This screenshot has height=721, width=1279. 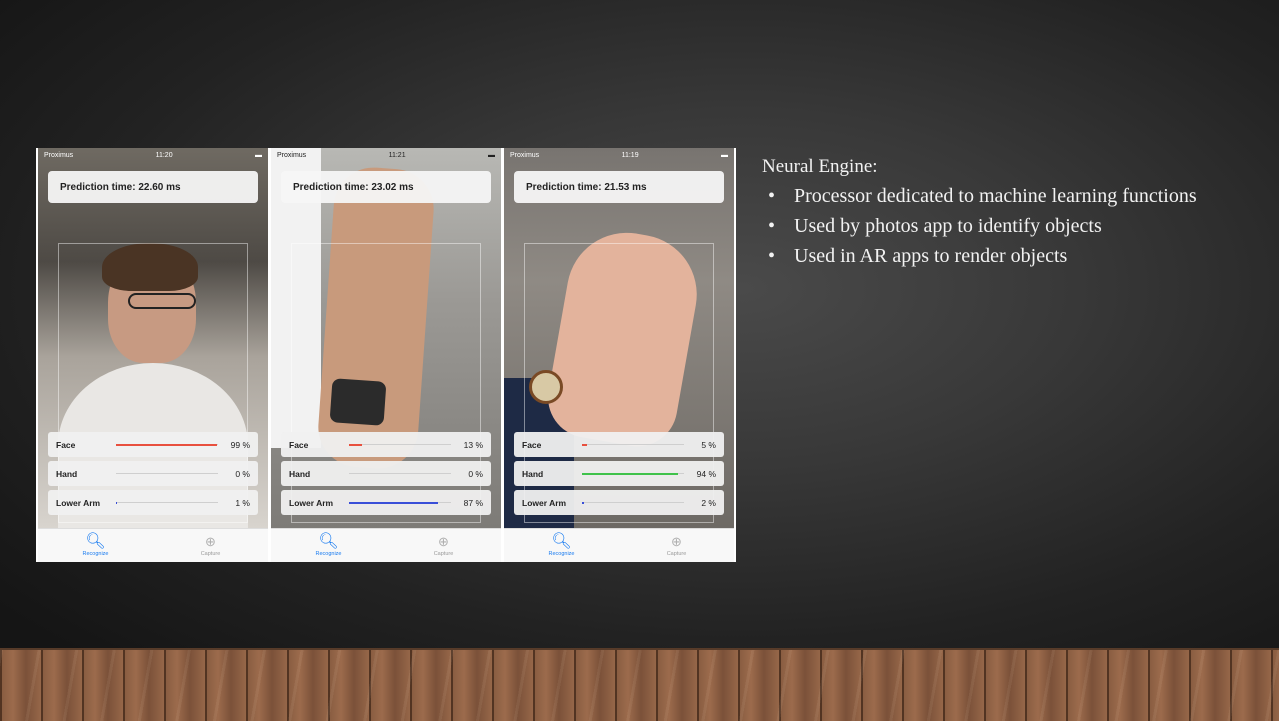 I want to click on bar-percent: 13 %, so click(x=473, y=444).